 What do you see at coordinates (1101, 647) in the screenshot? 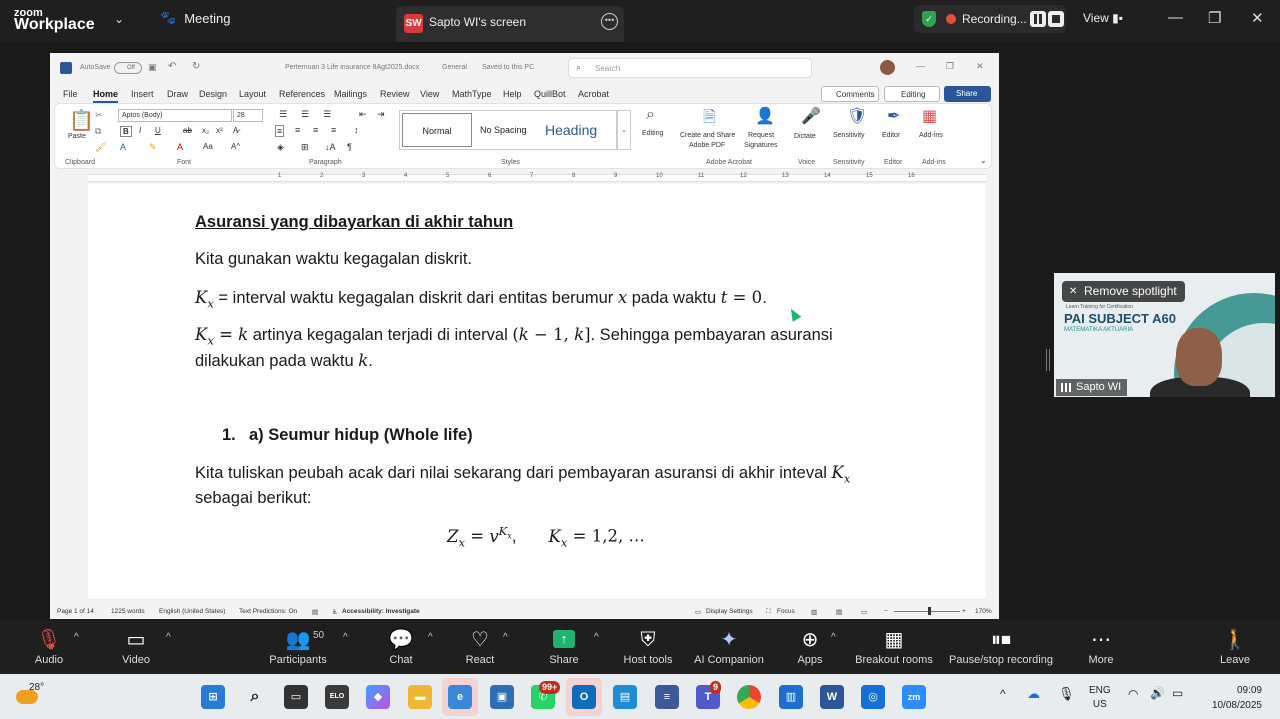
I see `more-button: ⋯ More` at bounding box center [1101, 647].